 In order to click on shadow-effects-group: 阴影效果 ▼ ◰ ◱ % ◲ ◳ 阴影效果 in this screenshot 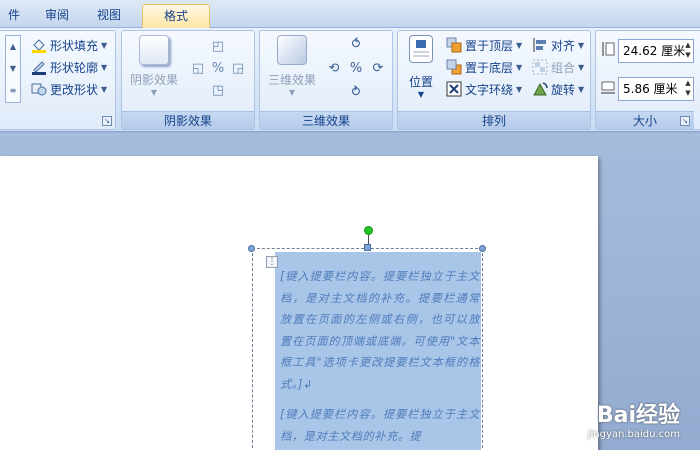, I will do `click(188, 80)`.